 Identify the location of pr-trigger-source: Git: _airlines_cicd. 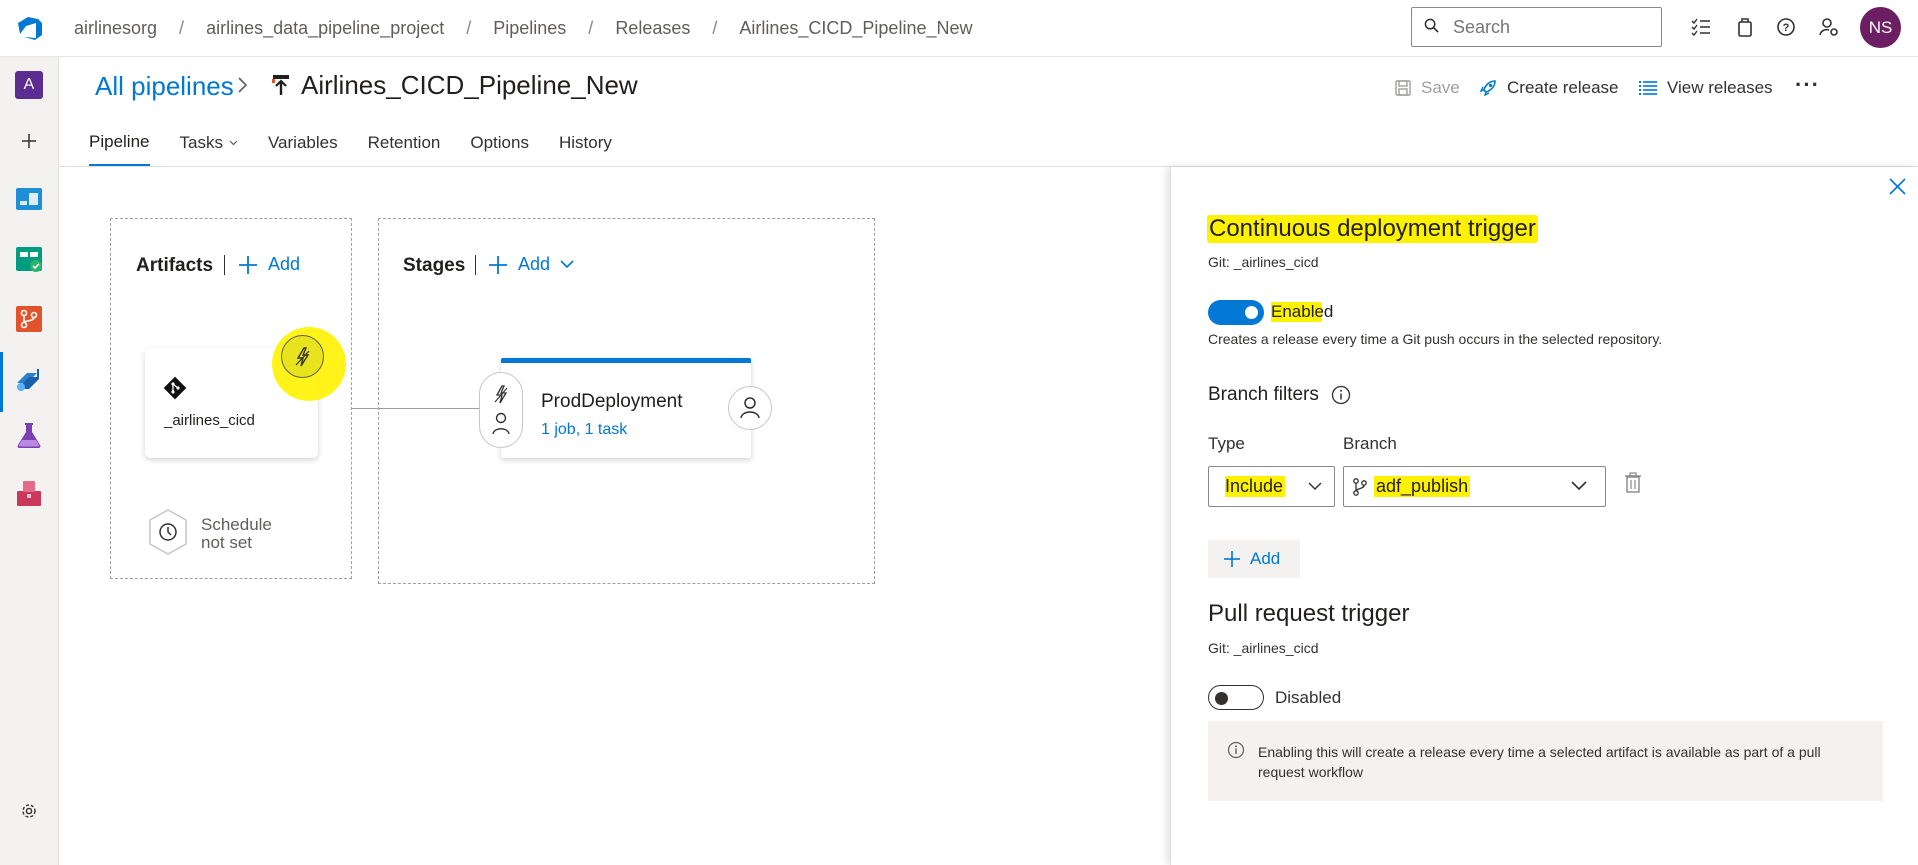
(1263, 648).